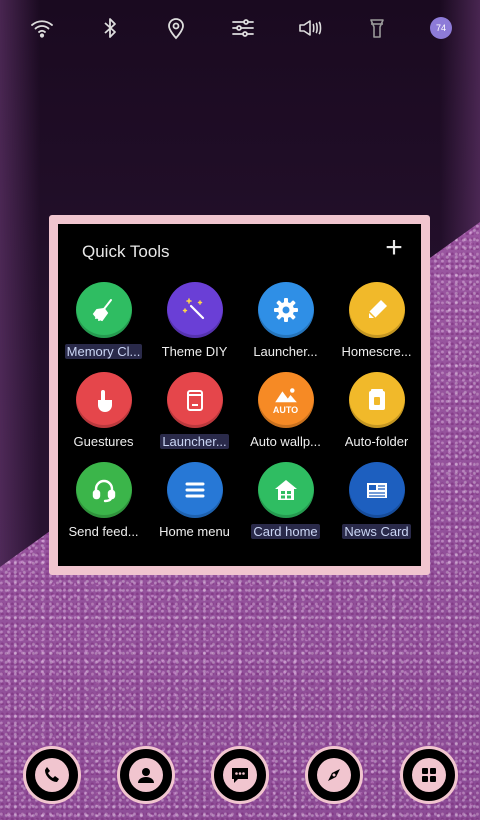 This screenshot has width=480, height=820. I want to click on tool-home-menu: Home menu, so click(194, 507).